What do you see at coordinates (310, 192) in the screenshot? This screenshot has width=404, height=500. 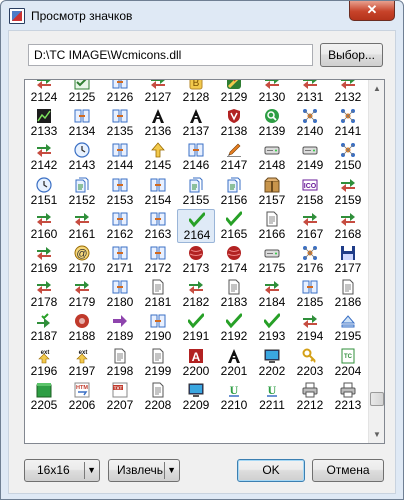 I see `icon-cell: ICO 2158` at bounding box center [310, 192].